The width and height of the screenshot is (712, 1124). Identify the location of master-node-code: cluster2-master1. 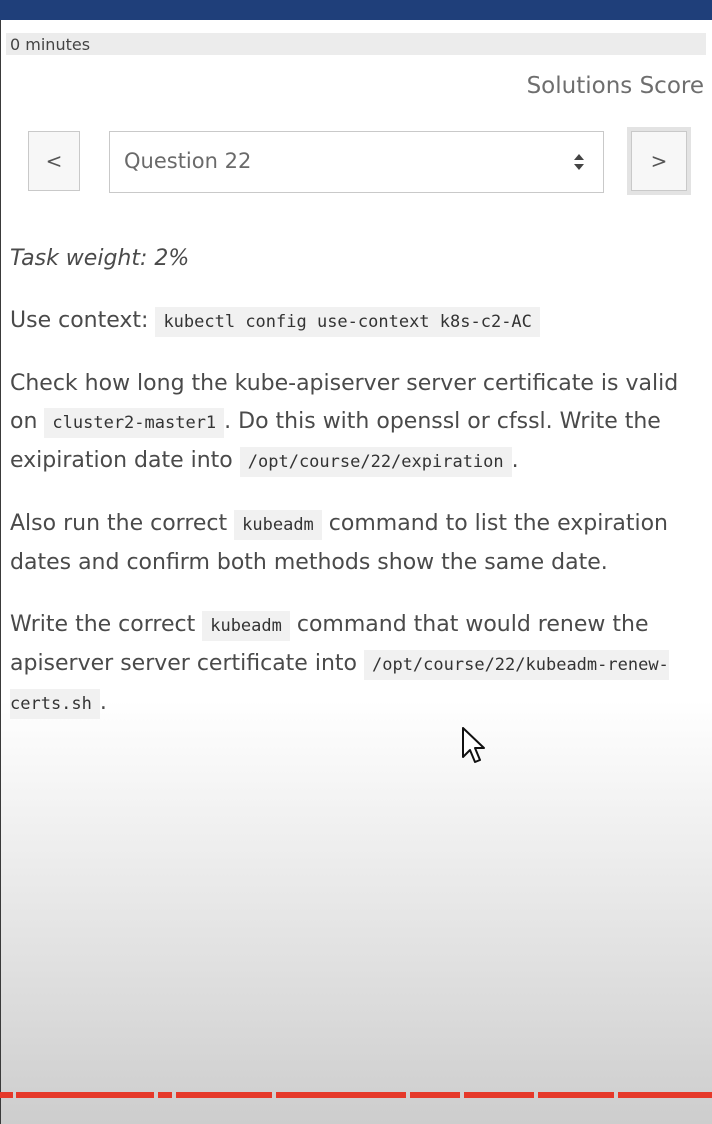
(134, 423).